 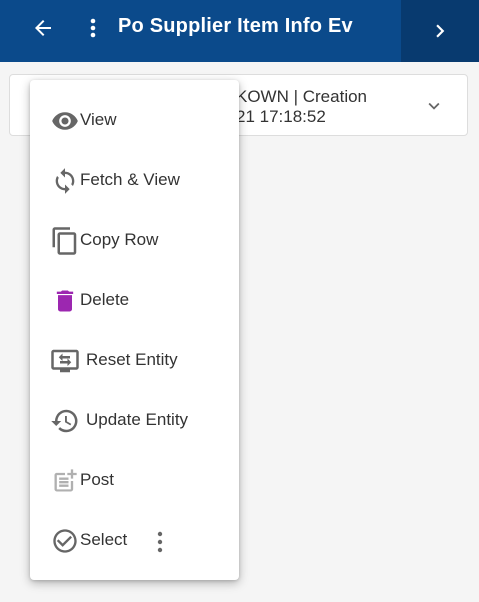 What do you see at coordinates (98, 119) in the screenshot?
I see `menu-item-label: View` at bounding box center [98, 119].